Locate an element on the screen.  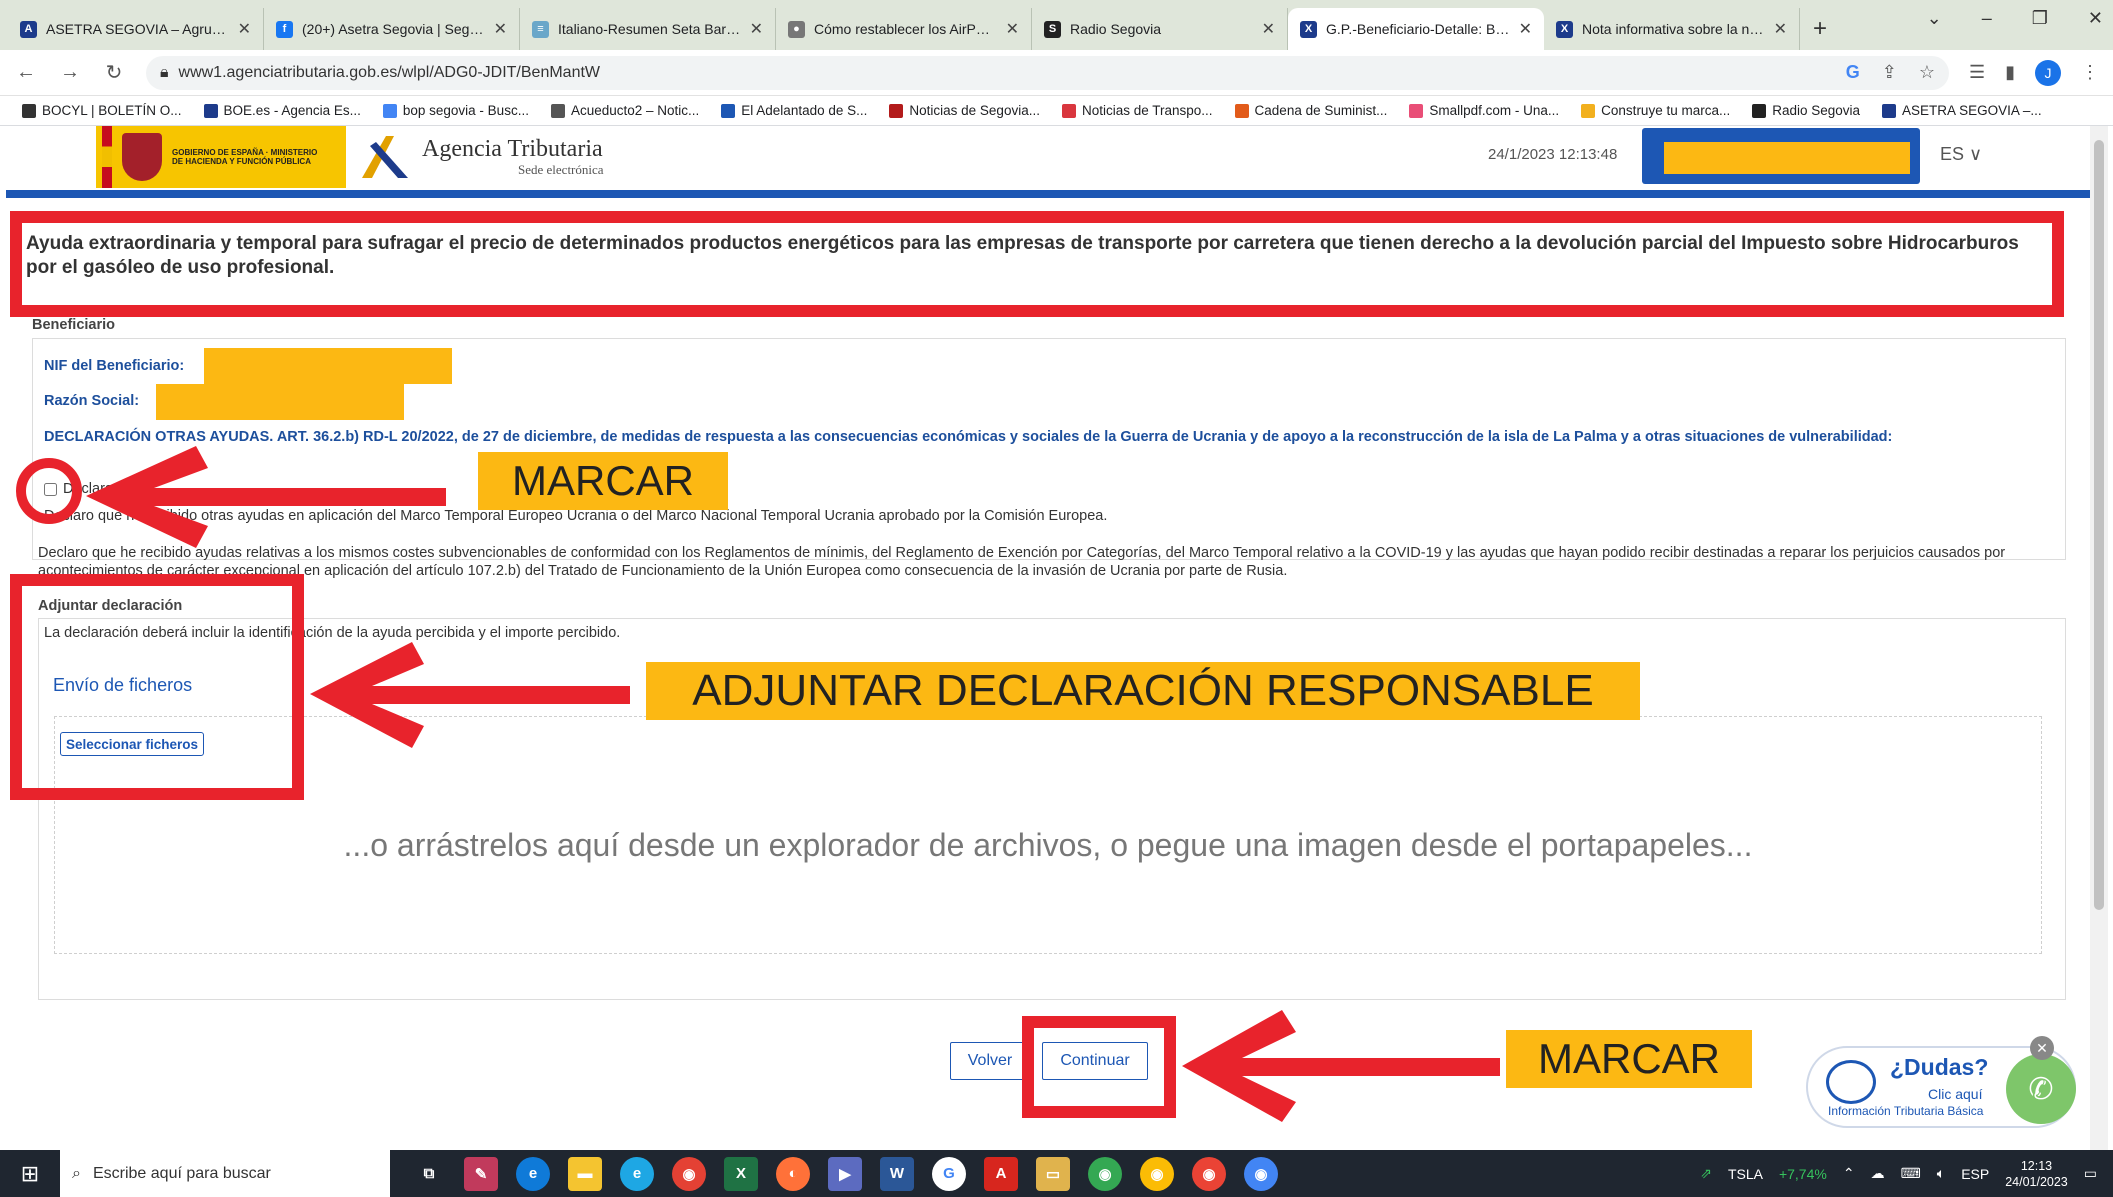
reload-icon: ↻ is located at coordinates (114, 72).